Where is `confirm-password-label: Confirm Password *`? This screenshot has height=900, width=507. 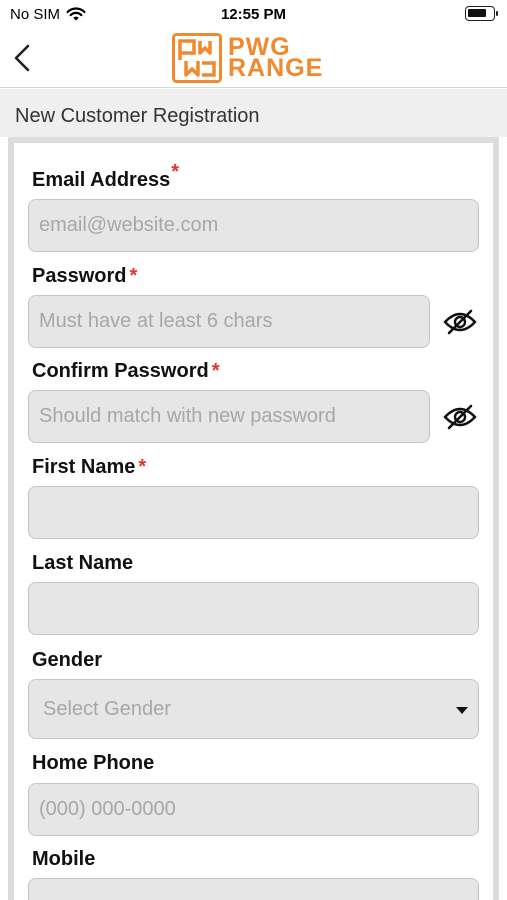
confirm-password-label: Confirm Password * is located at coordinates (126, 371).